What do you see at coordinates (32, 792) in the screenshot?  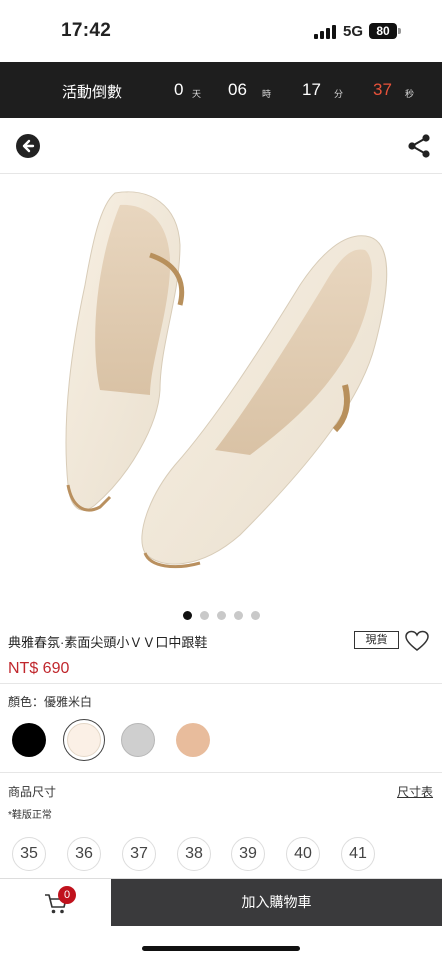 I see `size-label: 商品尺寸` at bounding box center [32, 792].